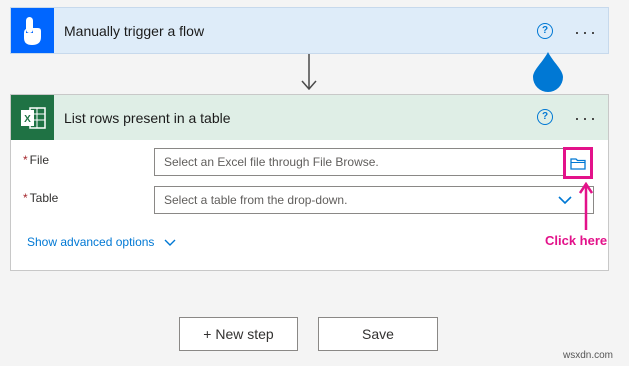 This screenshot has width=629, height=366. I want to click on save-button: Save, so click(378, 334).